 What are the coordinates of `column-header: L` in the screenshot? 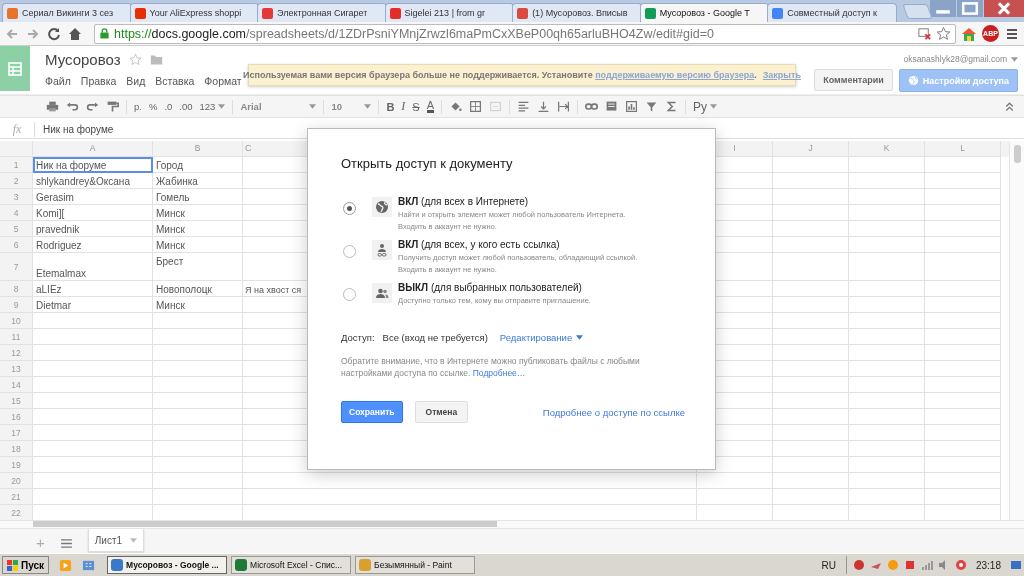 It's located at (963, 149).